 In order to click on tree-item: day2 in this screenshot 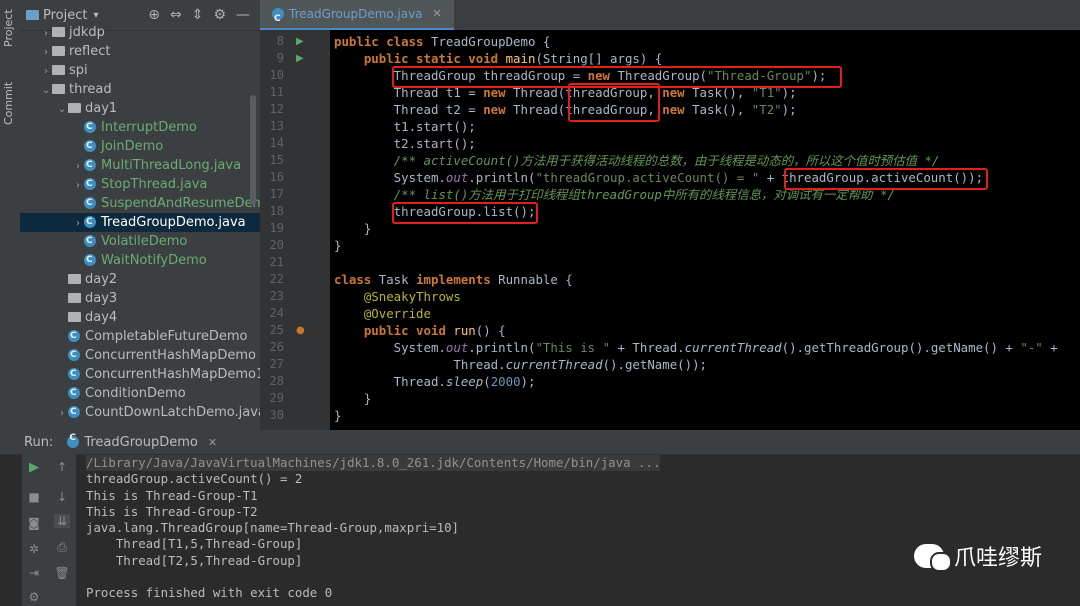, I will do `click(140, 279)`.